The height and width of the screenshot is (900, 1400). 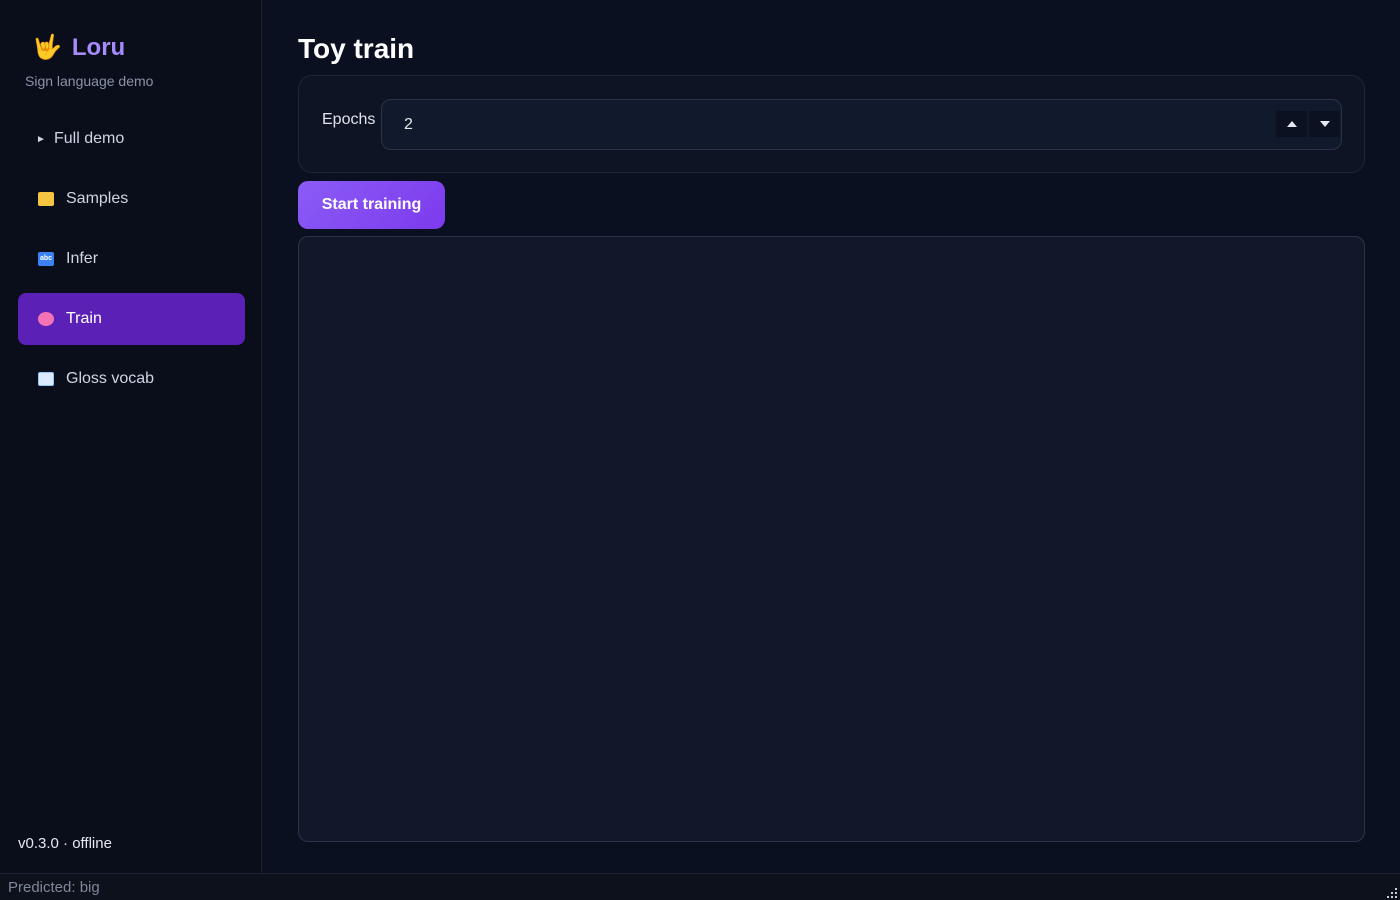 What do you see at coordinates (97, 198) in the screenshot?
I see `sidebar-item-label: Samples` at bounding box center [97, 198].